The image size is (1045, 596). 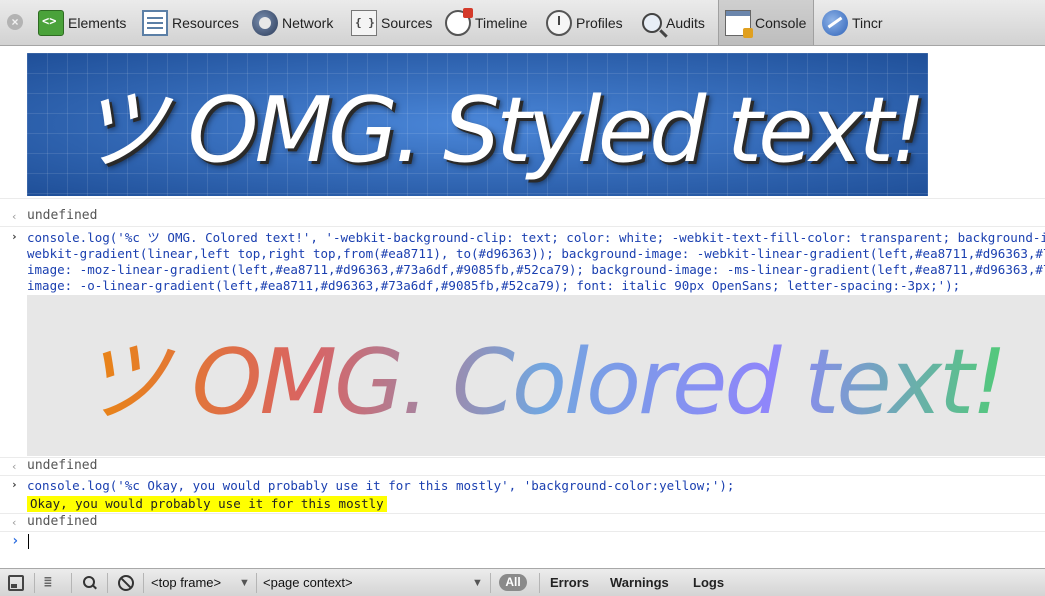 I want to click on drawer-icon: ≣, so click(x=52, y=583).